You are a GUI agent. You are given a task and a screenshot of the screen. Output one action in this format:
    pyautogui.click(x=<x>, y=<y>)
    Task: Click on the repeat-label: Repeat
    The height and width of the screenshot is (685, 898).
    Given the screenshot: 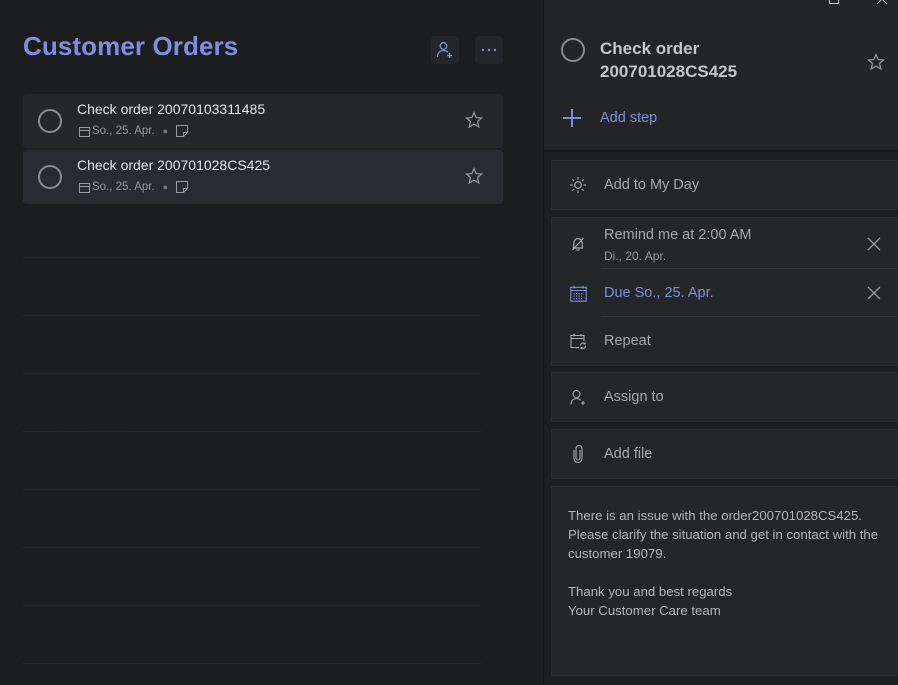 What is the action you would take?
    pyautogui.click(x=627, y=341)
    